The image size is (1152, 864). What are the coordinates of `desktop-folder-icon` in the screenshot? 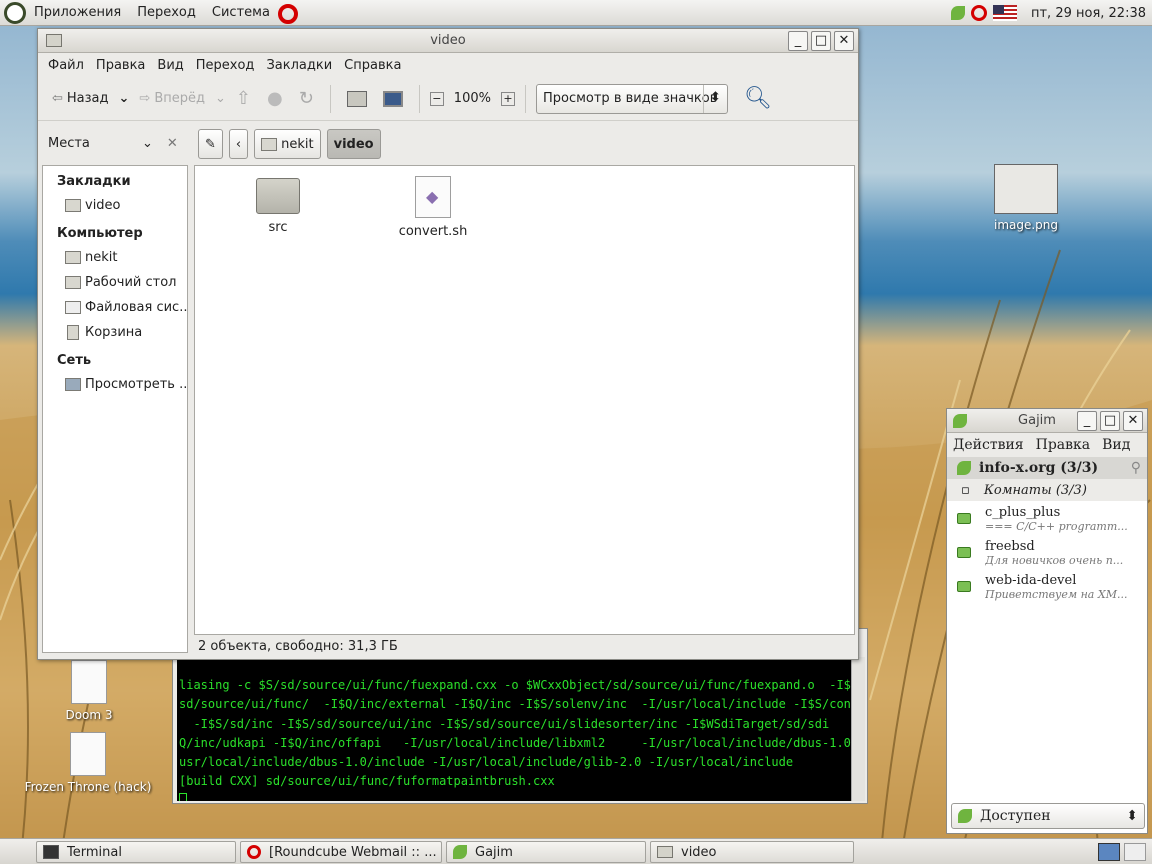 It's located at (73, 282).